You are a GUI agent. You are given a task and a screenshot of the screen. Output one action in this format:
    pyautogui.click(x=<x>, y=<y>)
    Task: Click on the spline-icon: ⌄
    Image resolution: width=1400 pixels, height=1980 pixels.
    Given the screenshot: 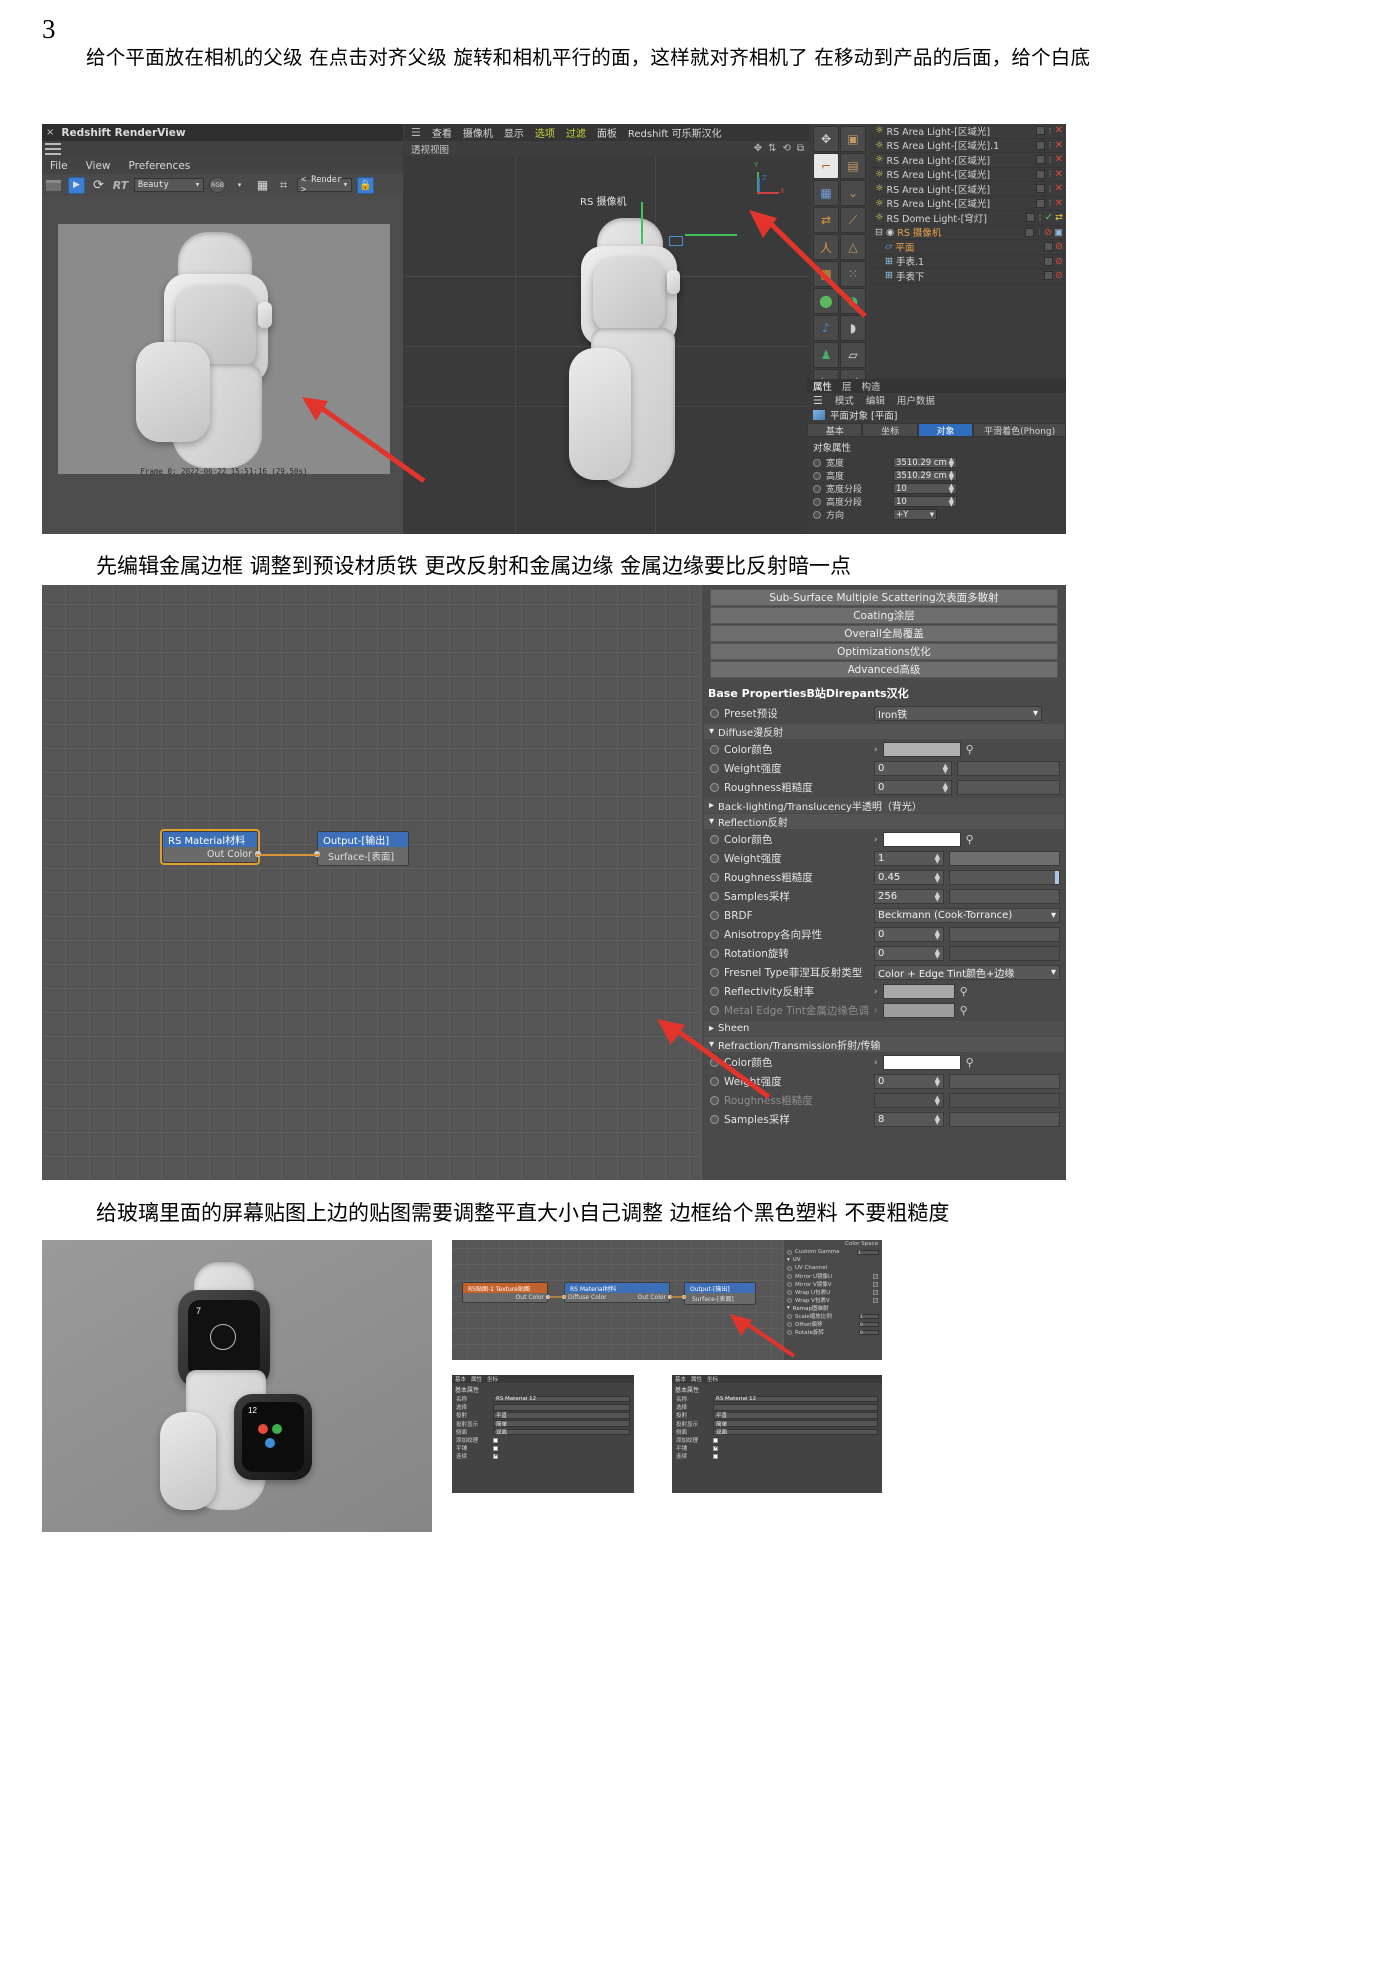 What is the action you would take?
    pyautogui.click(x=853, y=193)
    